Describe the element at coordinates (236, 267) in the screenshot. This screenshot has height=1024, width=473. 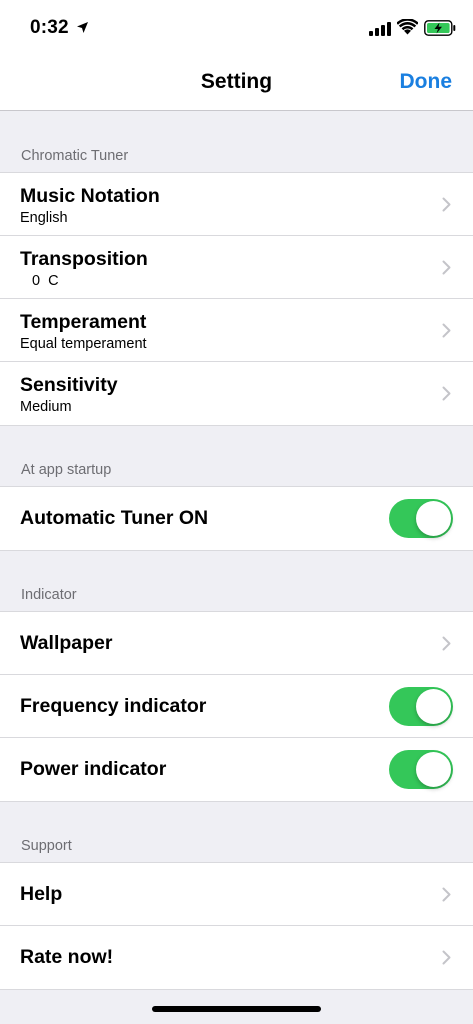
I see `transposition-row: Transposition 0 C` at that location.